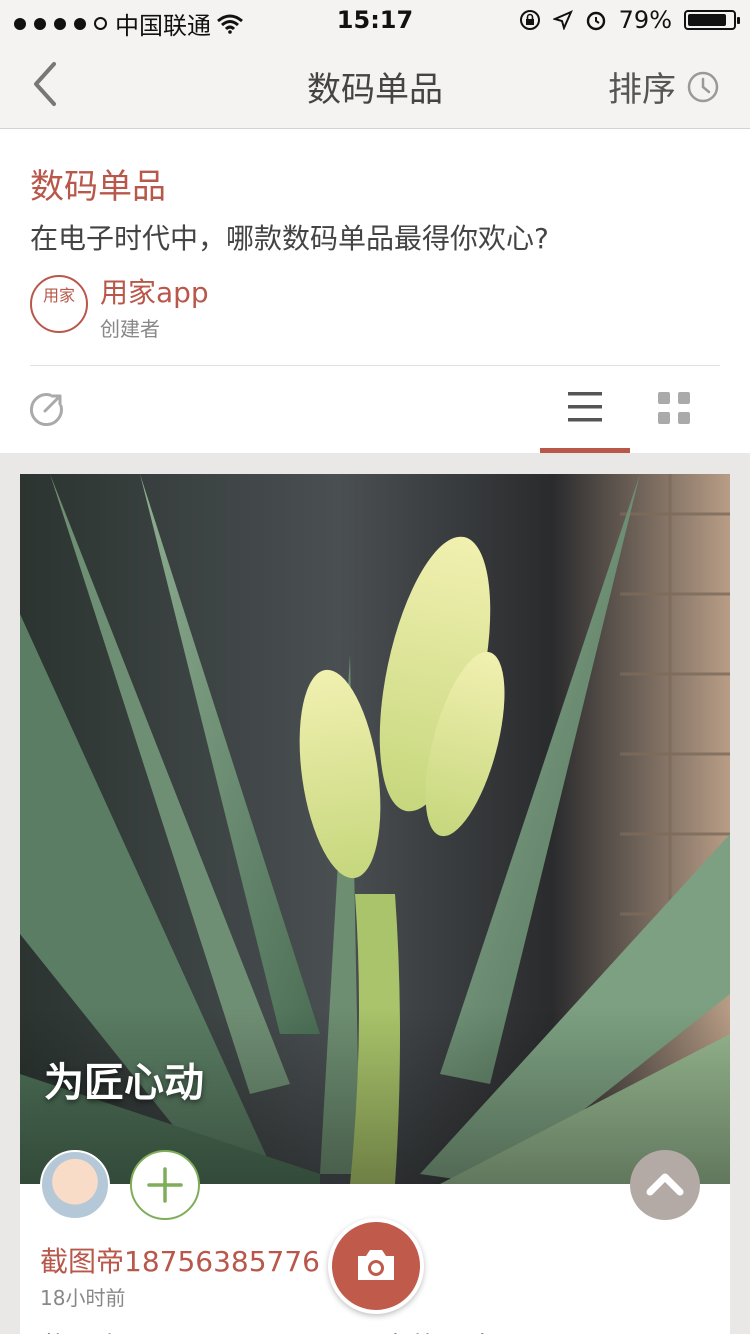 This screenshot has width=750, height=1334. I want to click on list-icon, so click(585, 407).